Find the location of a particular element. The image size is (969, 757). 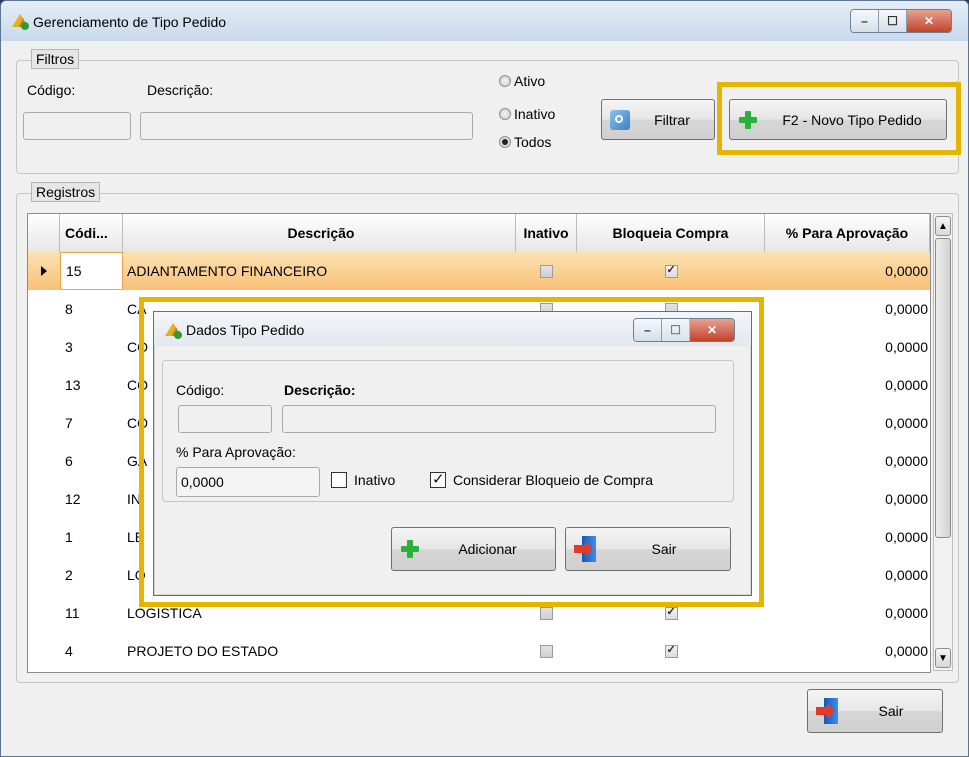

dialog-minimize-button: – is located at coordinates (648, 330).